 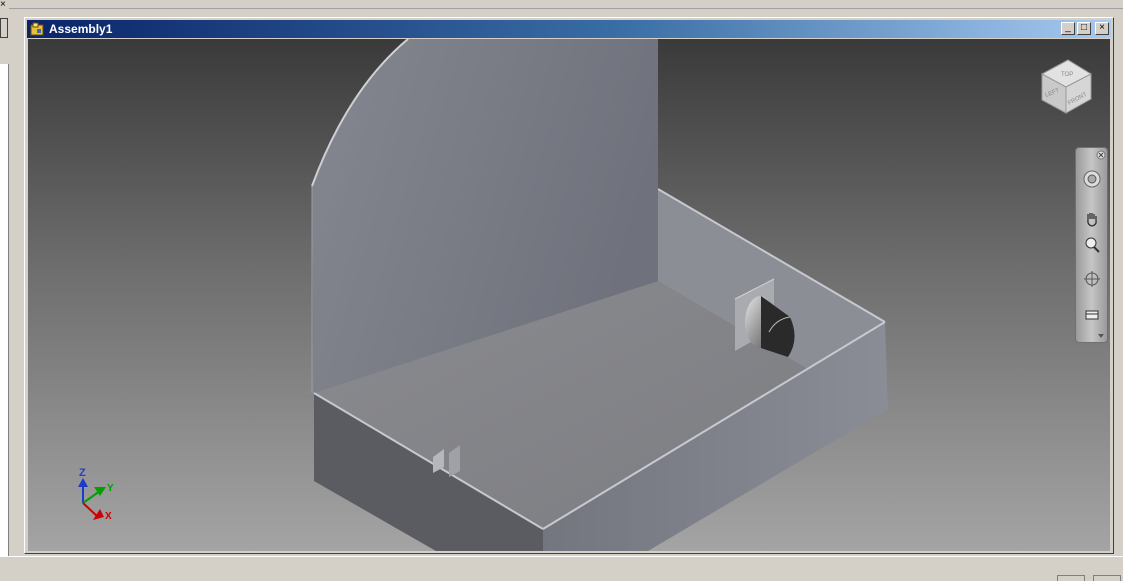 I want to click on orbit-icon, so click(x=1092, y=279).